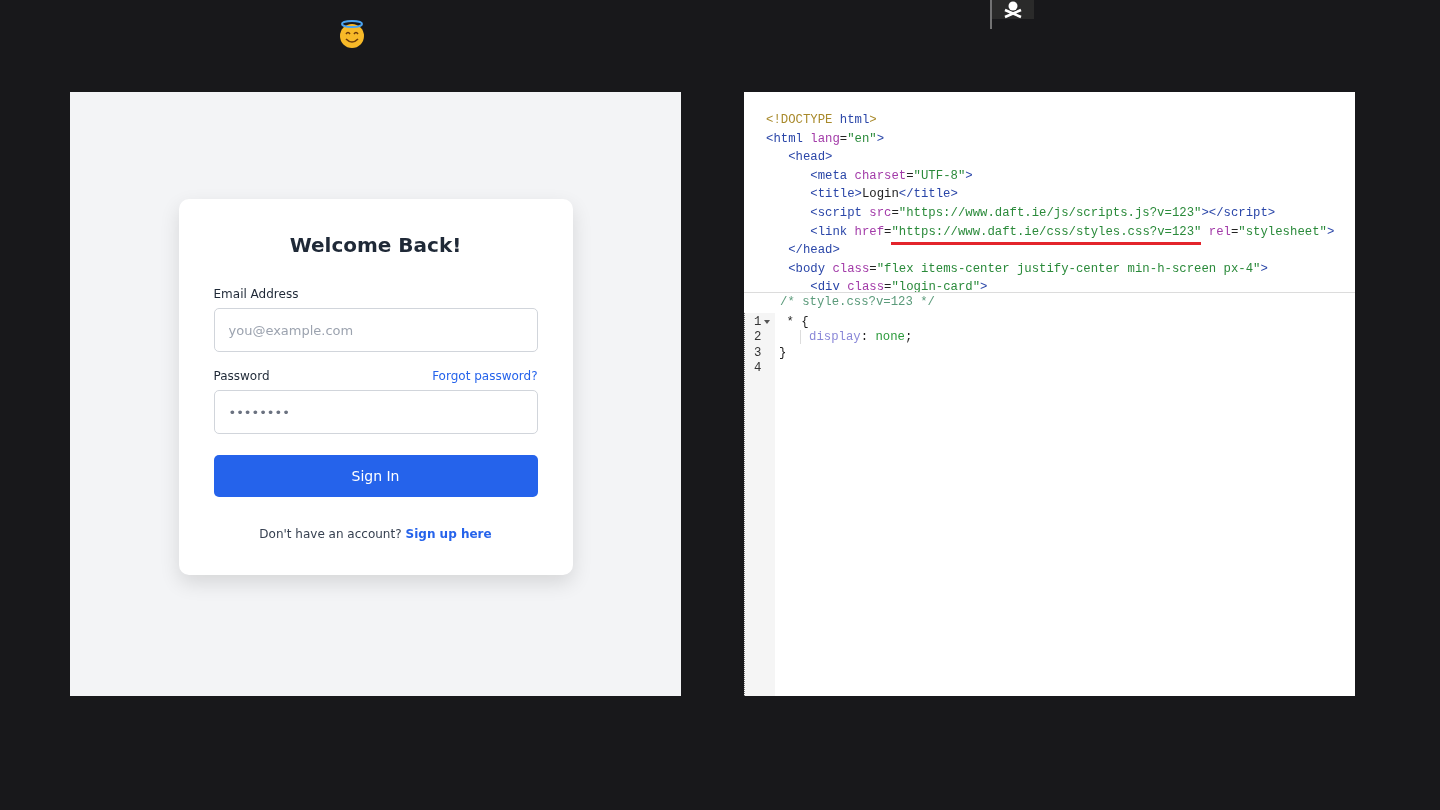 The image size is (1440, 810). I want to click on code-line: </head>, so click(814, 251).